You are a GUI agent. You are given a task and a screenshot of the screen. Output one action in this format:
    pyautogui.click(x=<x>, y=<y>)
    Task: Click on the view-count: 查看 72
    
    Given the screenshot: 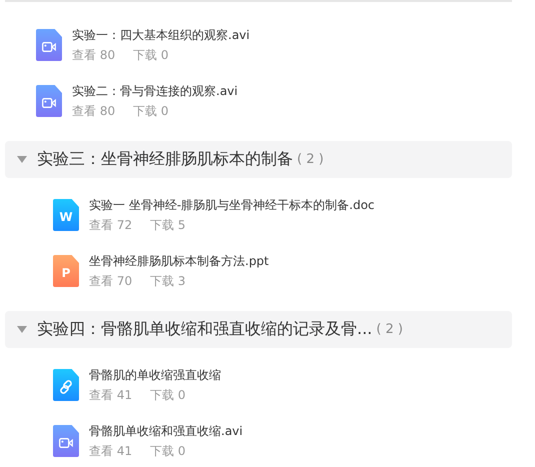 What is the action you would take?
    pyautogui.click(x=110, y=225)
    